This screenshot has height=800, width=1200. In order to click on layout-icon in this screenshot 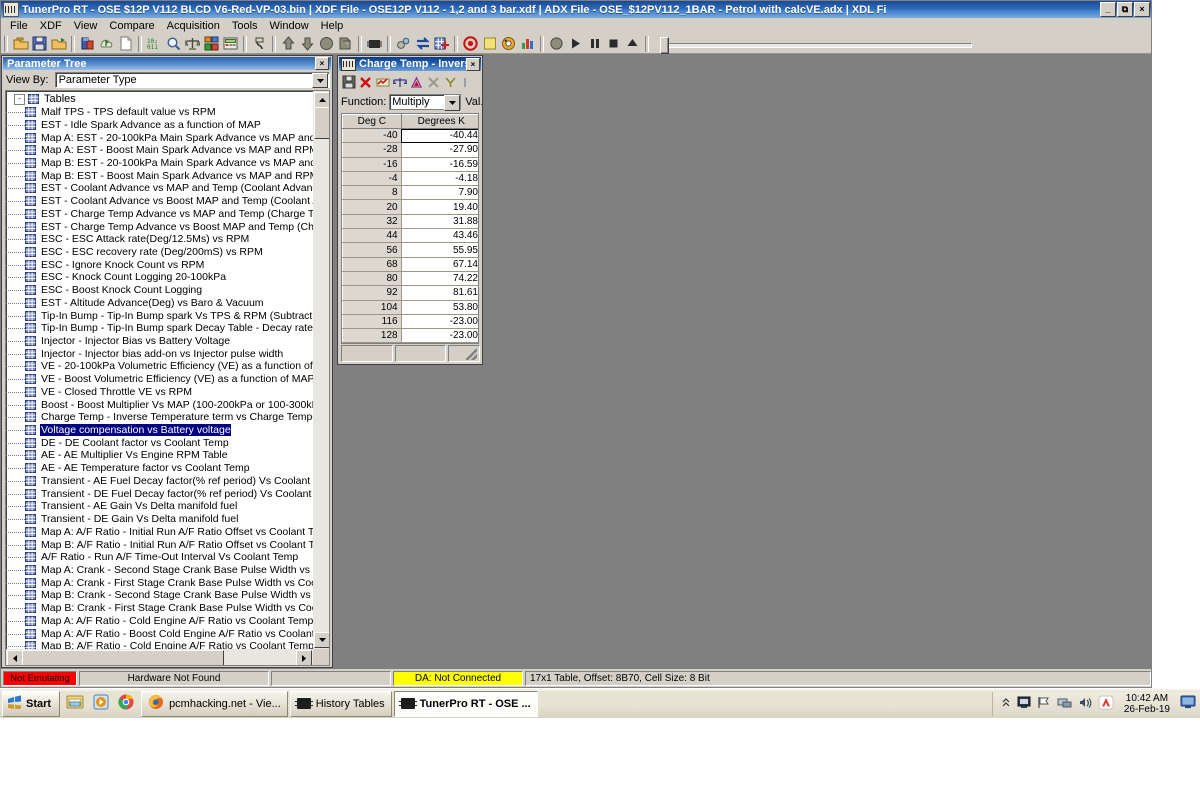, I will do `click(211, 44)`.